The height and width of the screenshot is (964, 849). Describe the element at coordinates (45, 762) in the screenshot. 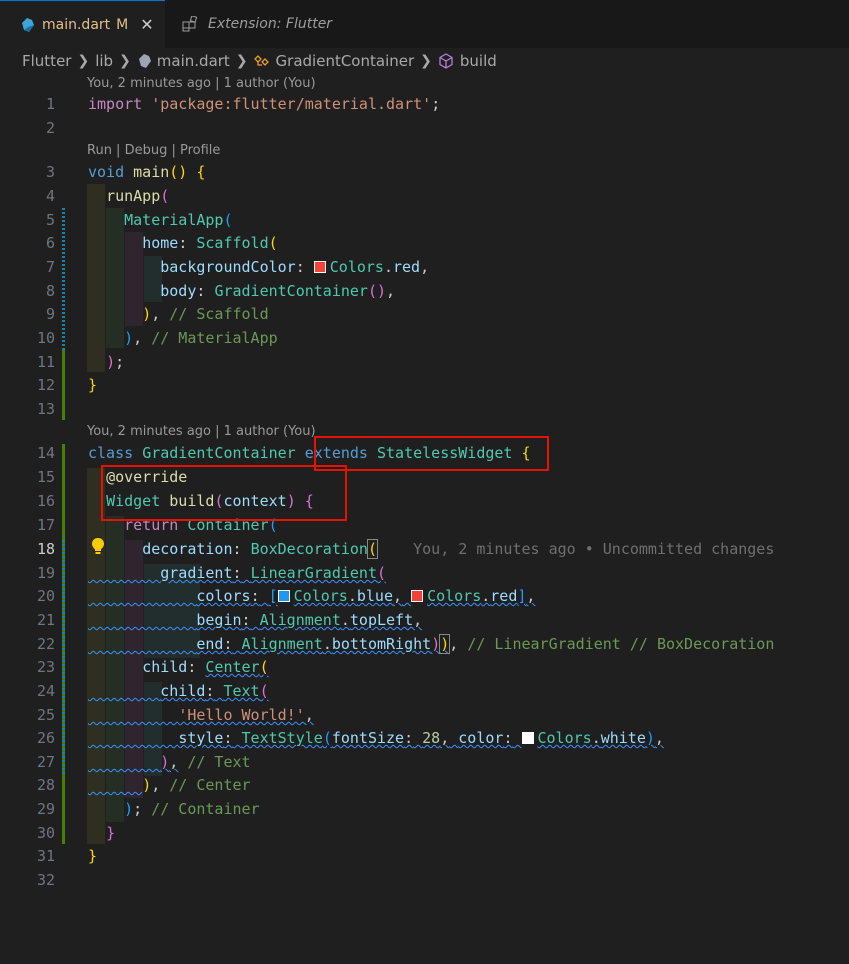

I see `line-number: 27` at that location.